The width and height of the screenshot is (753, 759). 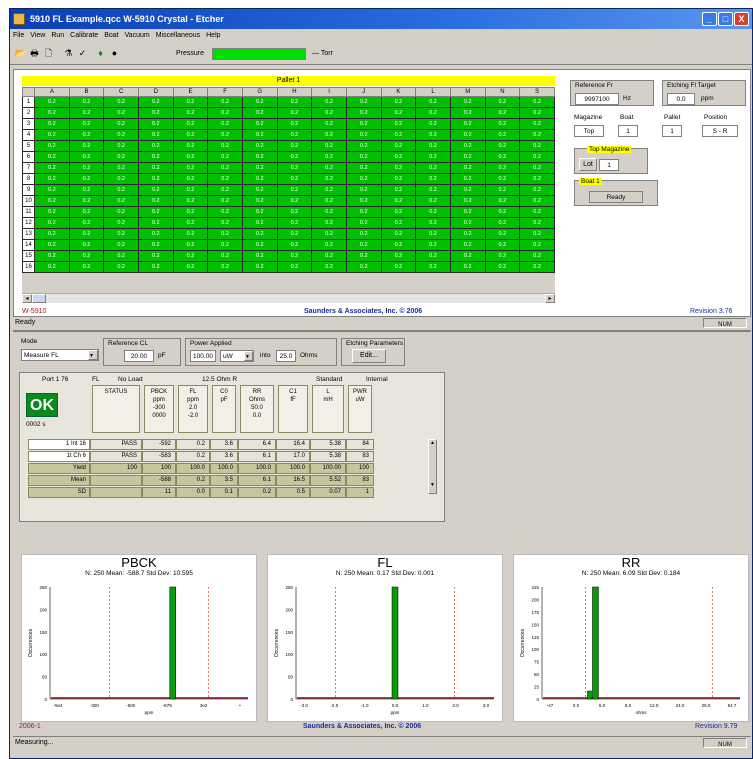 I want to click on stop-icon: ●, so click(x=114, y=53).